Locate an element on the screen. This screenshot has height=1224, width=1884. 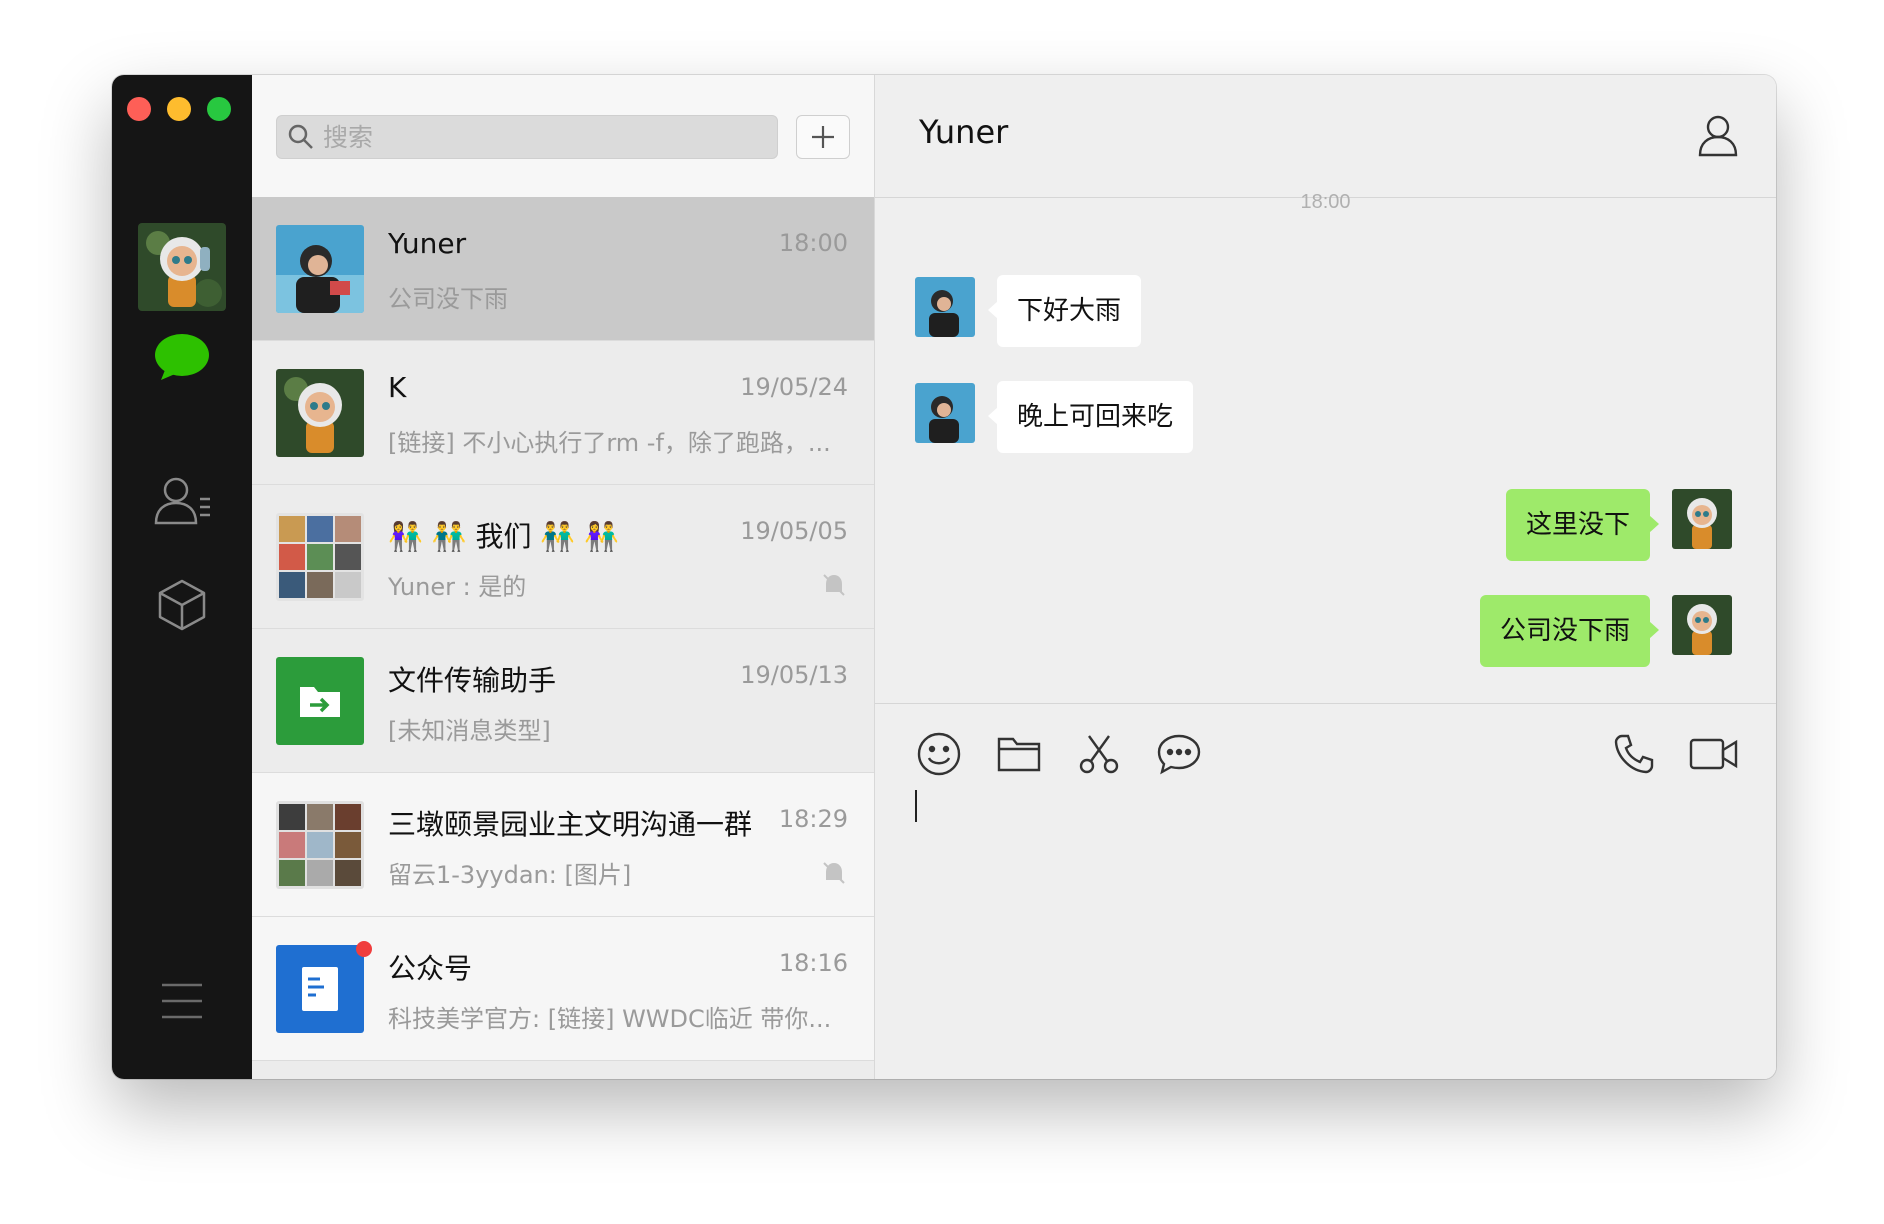
conversation-item: 文件传输助手 19/05/13 [未知消息类型] is located at coordinates (563, 701).